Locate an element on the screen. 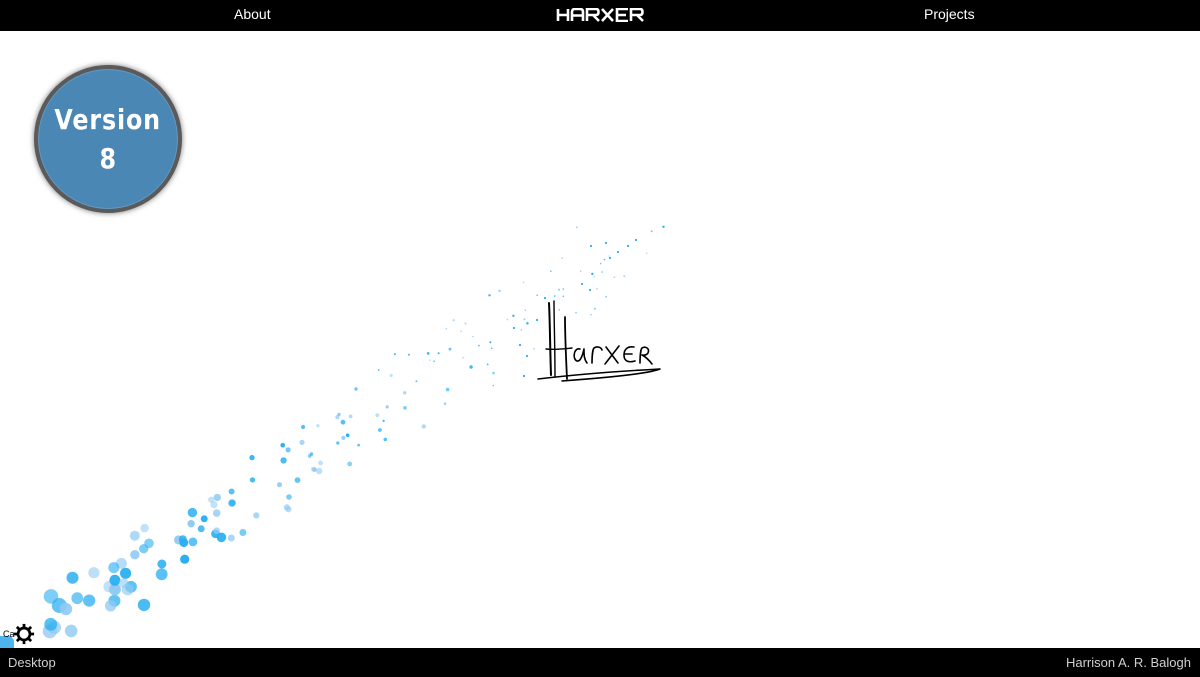 Image resolution: width=1200 pixels, height=677 pixels. gear-icon is located at coordinates (24, 634).